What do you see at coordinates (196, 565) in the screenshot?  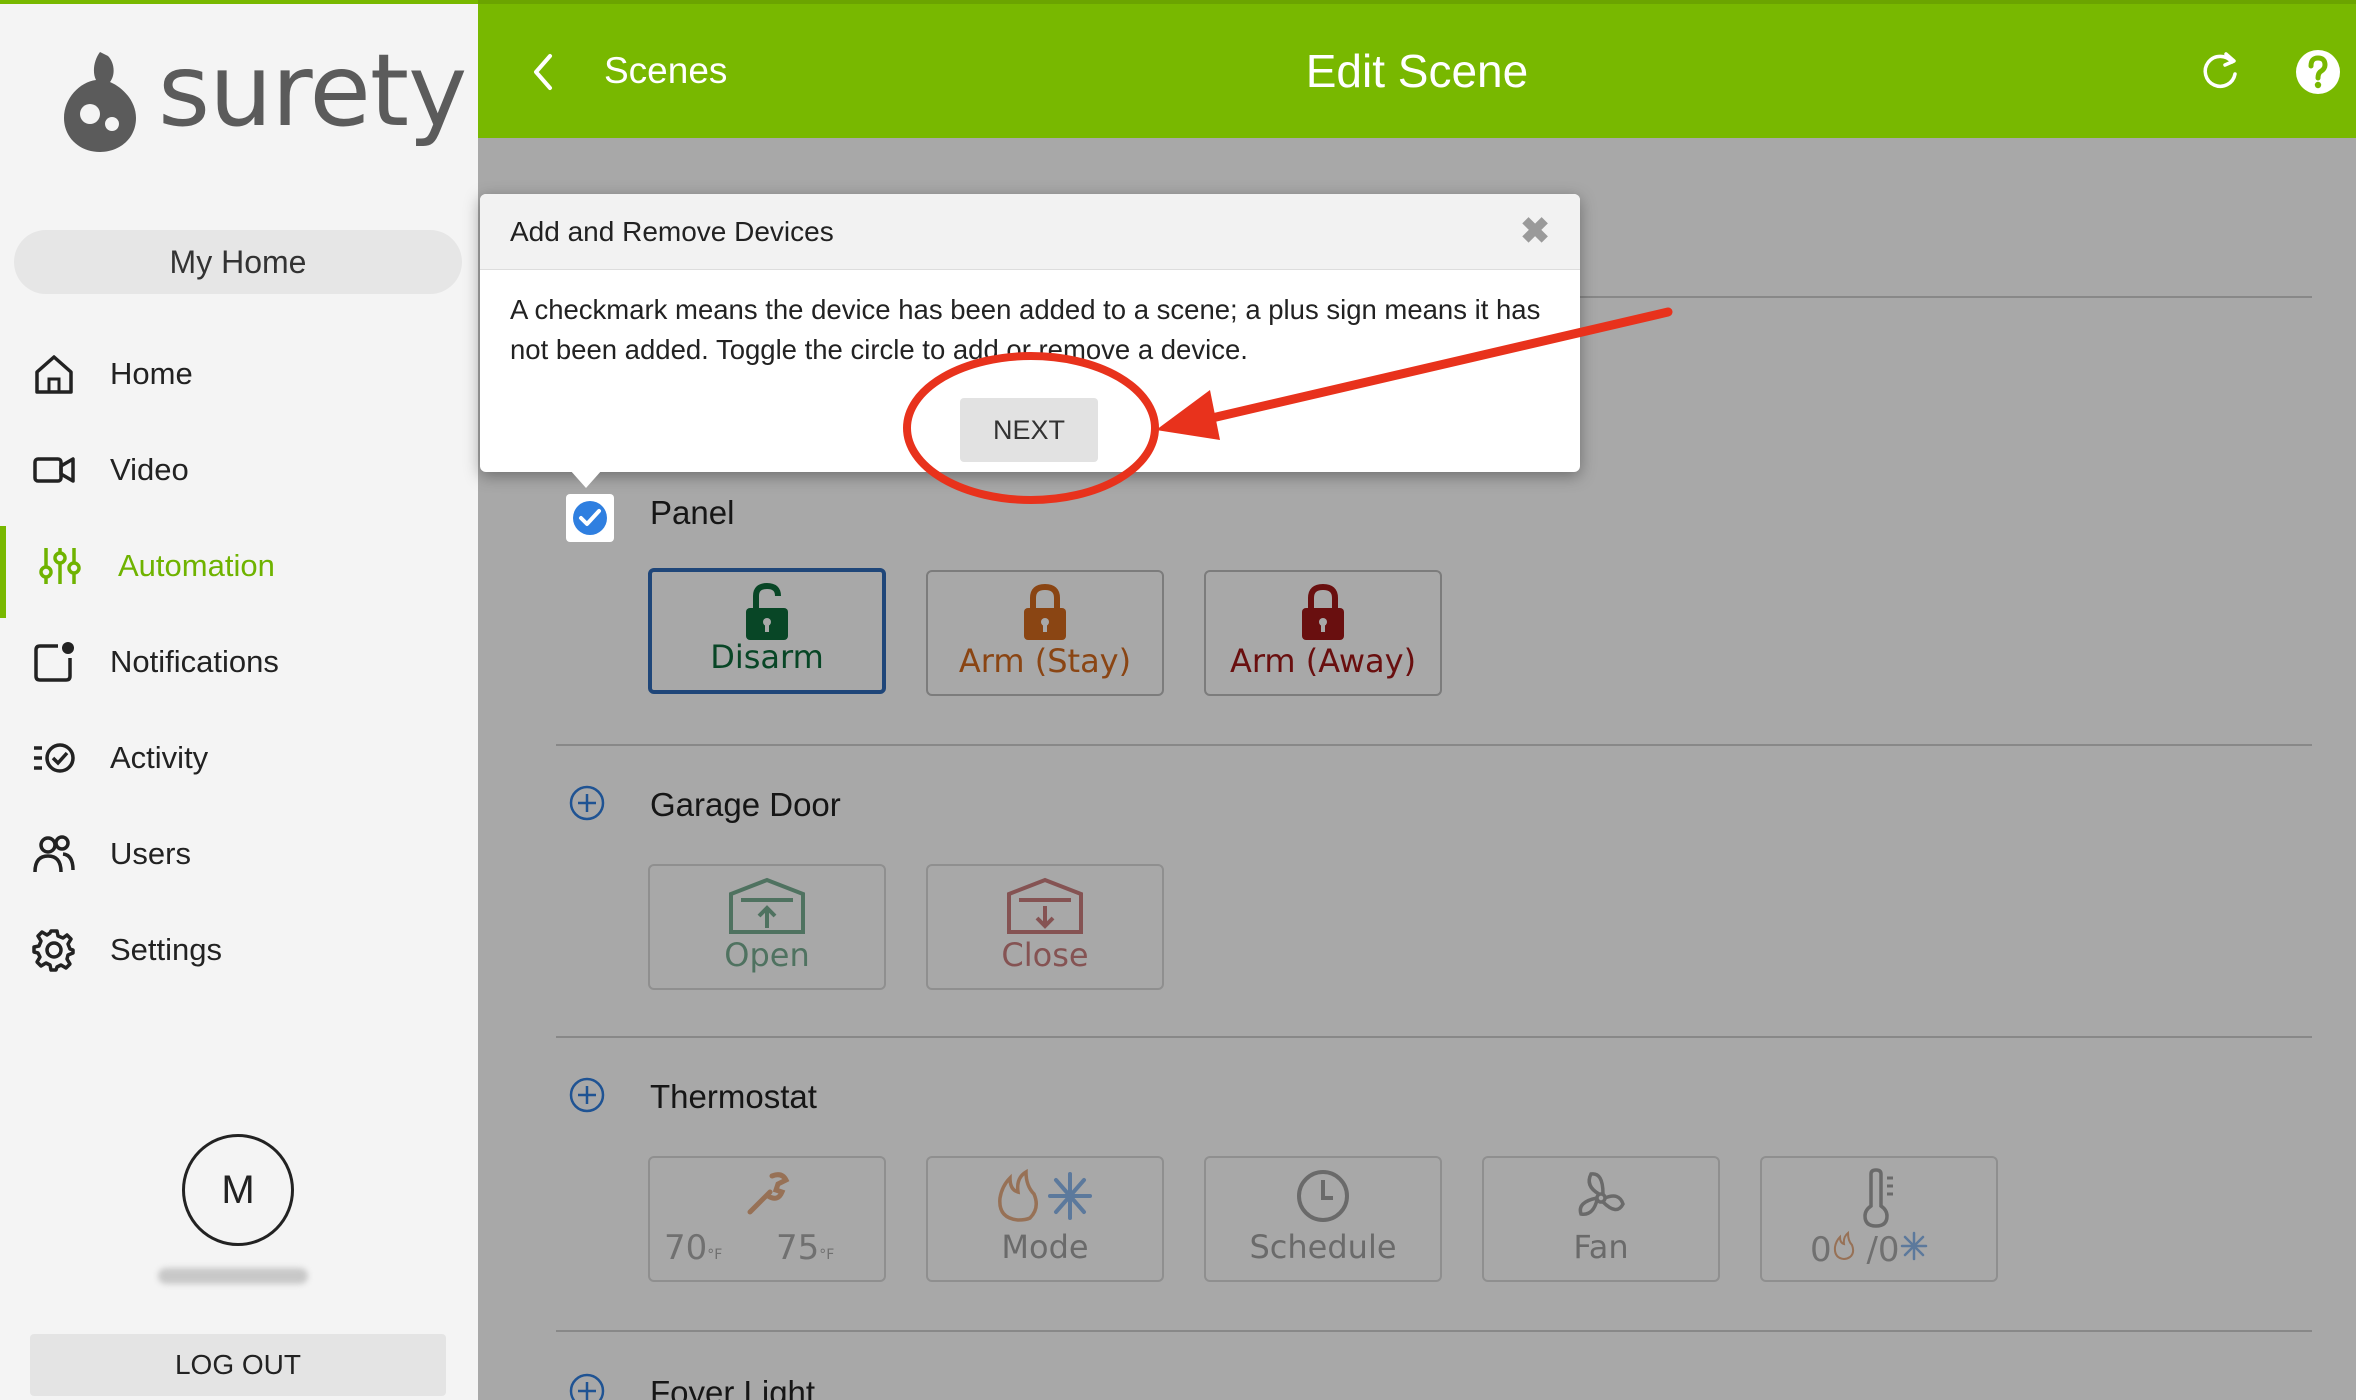 I see `sidebar-item-label: Automation` at bounding box center [196, 565].